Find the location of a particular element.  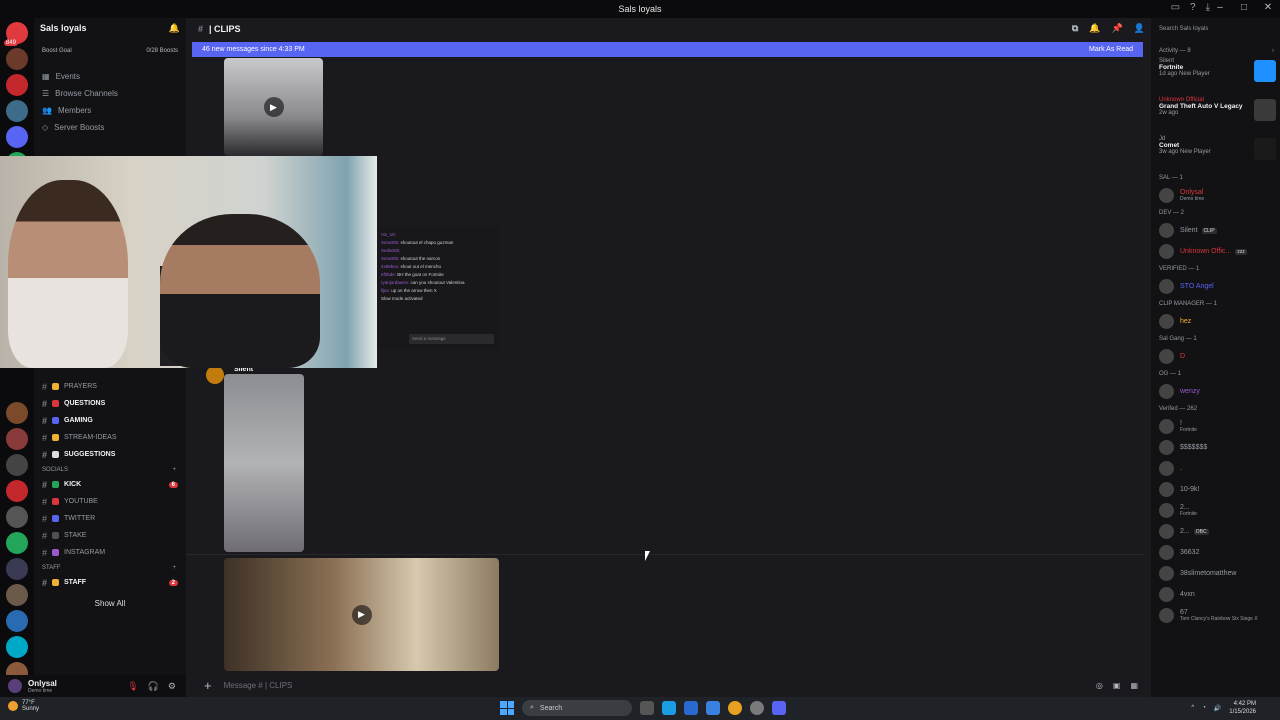

close-button: ✕ is located at coordinates (1268, 7).